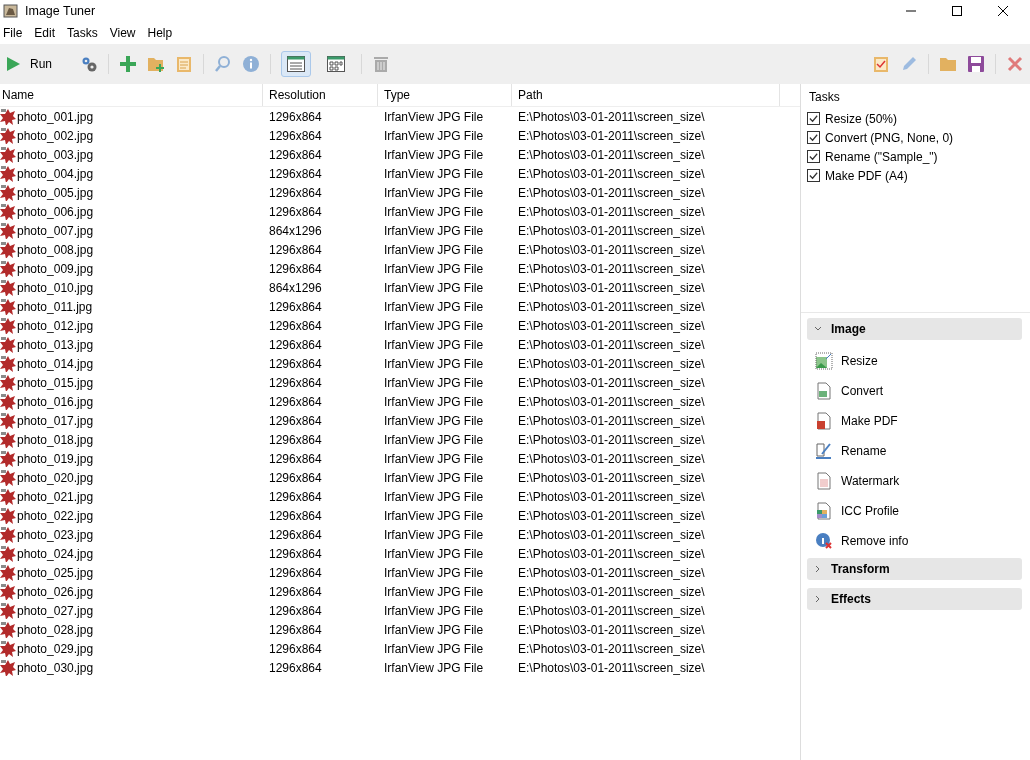 The width and height of the screenshot is (1030, 760). I want to click on clipboard-check-icon, so click(881, 64).